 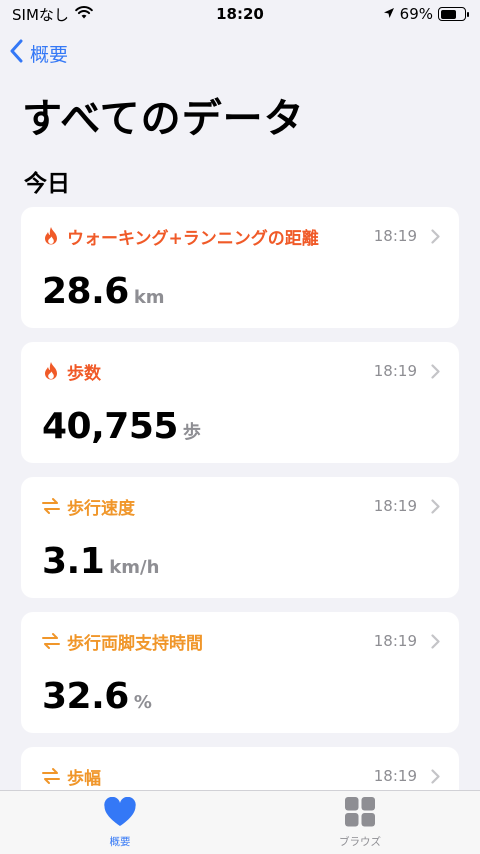 I want to click on chevron-left-icon, so click(x=17, y=53).